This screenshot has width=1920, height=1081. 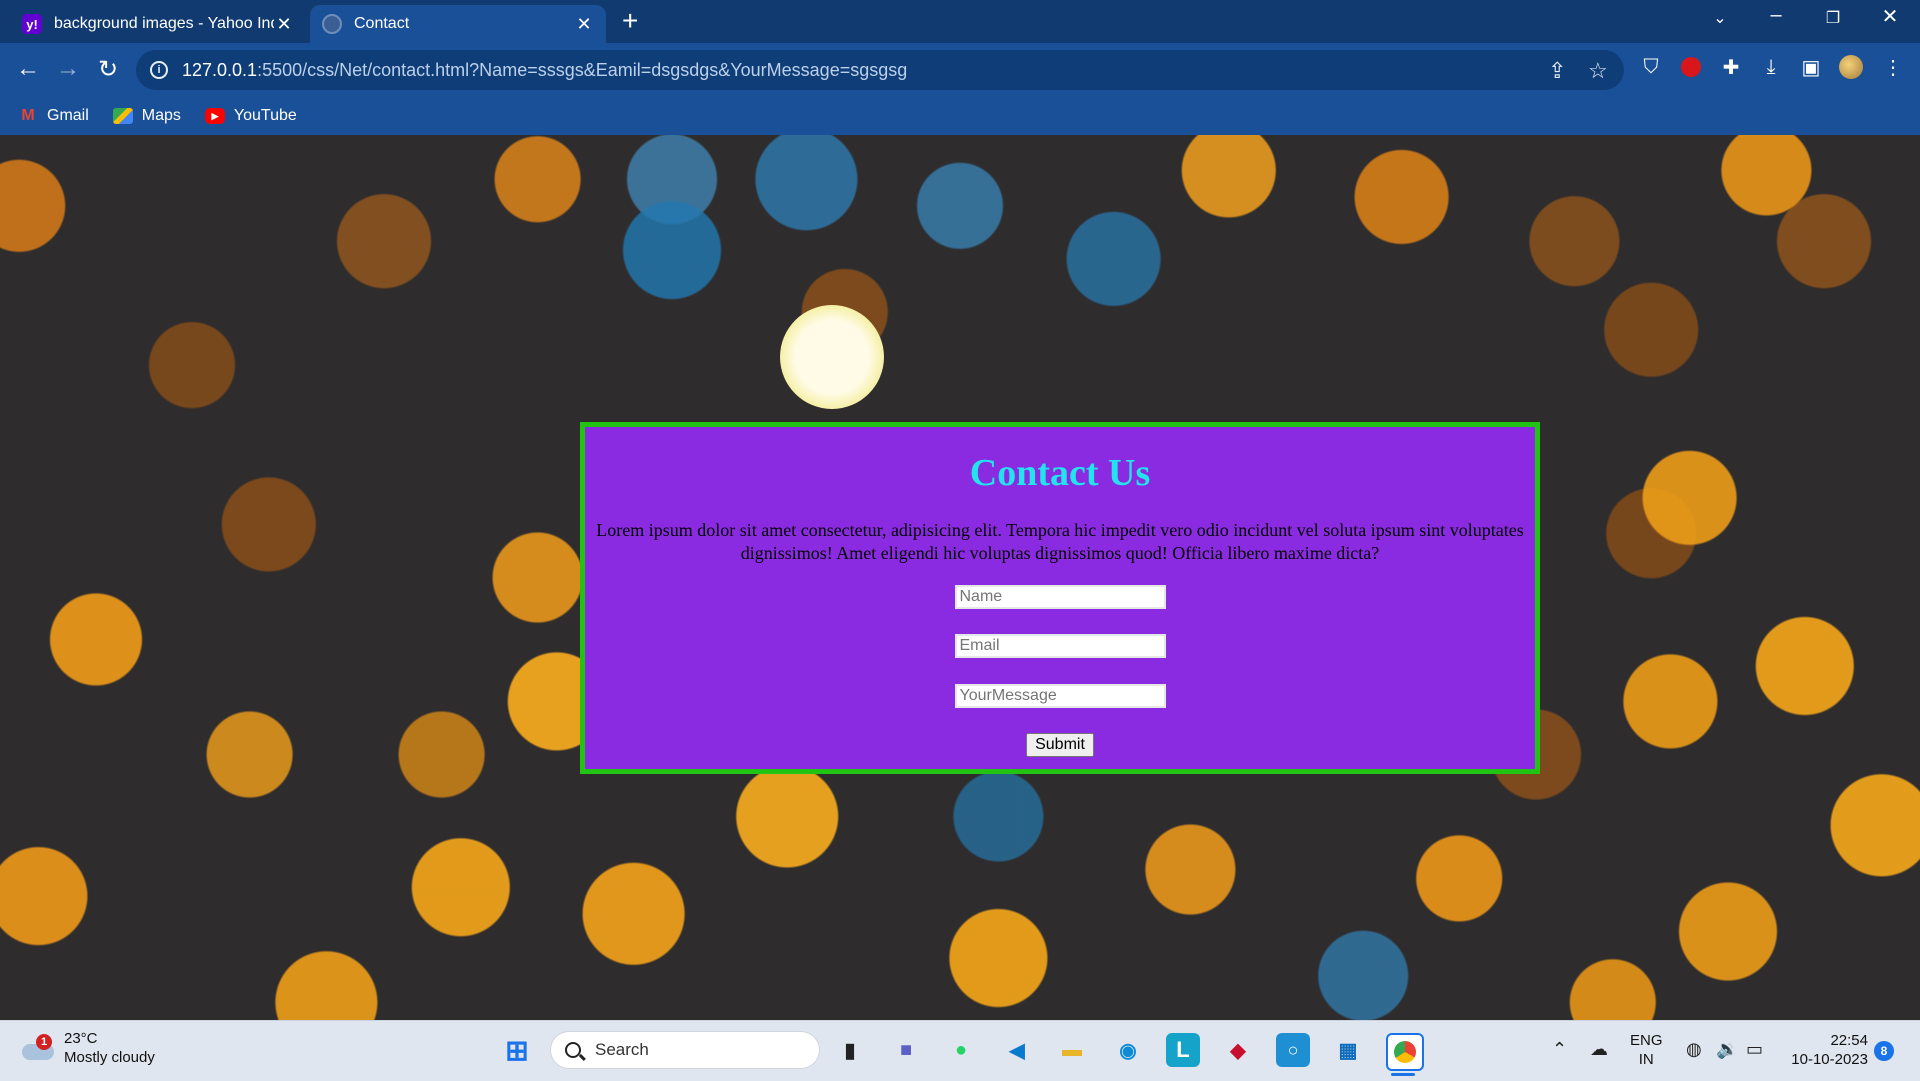 What do you see at coordinates (1651, 67) in the screenshot?
I see `shield-extension-icon: ⛉` at bounding box center [1651, 67].